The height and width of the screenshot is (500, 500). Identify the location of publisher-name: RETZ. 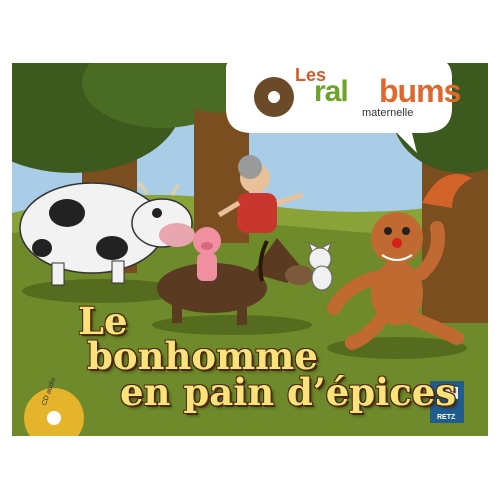
(446, 417).